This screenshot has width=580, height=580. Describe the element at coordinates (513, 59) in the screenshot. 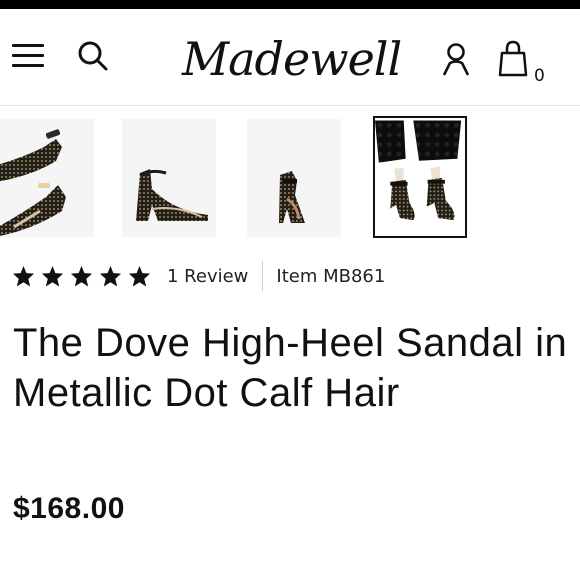

I see `shopping-bag-icon` at that location.